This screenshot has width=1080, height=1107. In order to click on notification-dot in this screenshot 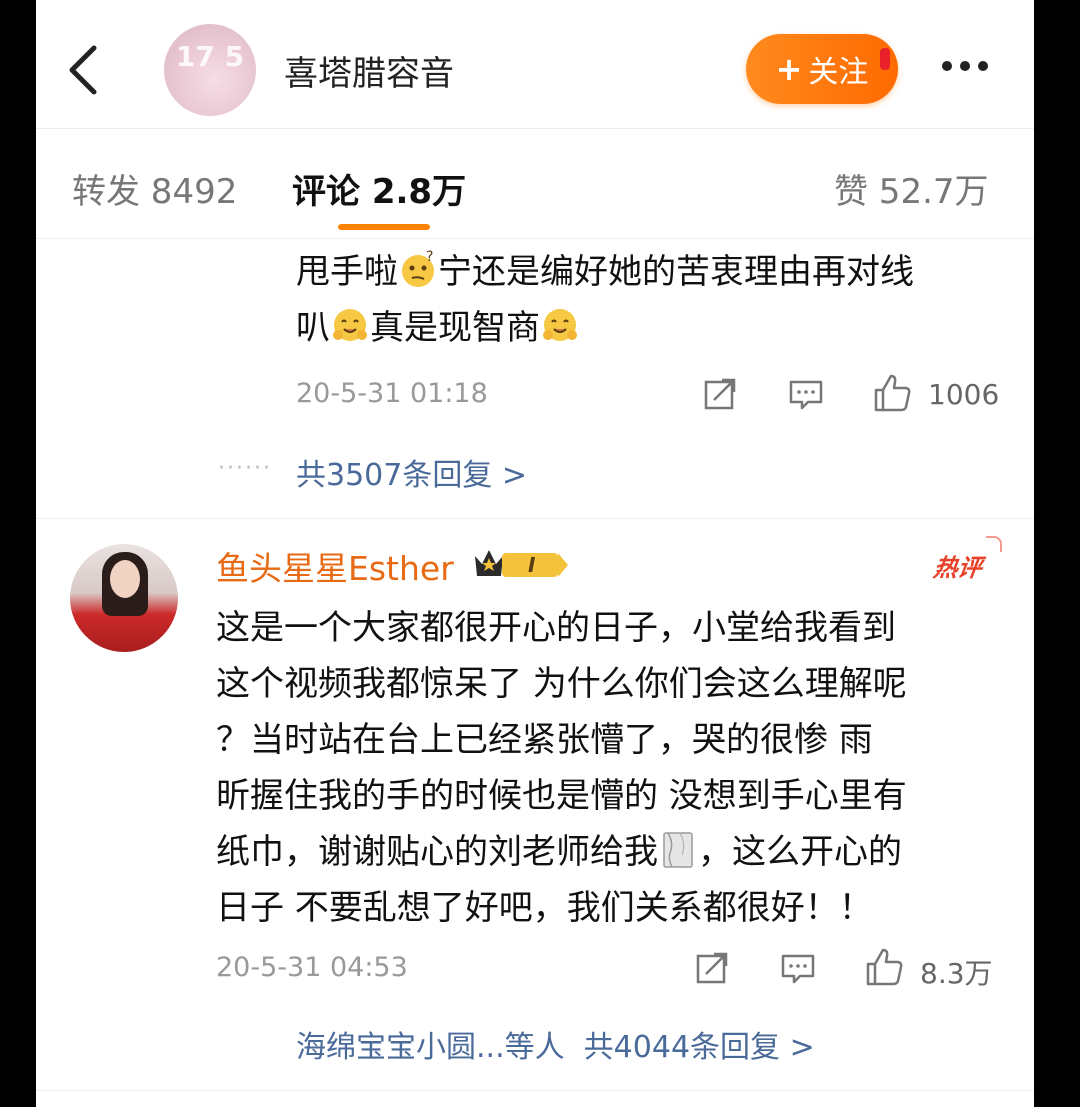, I will do `click(885, 59)`.